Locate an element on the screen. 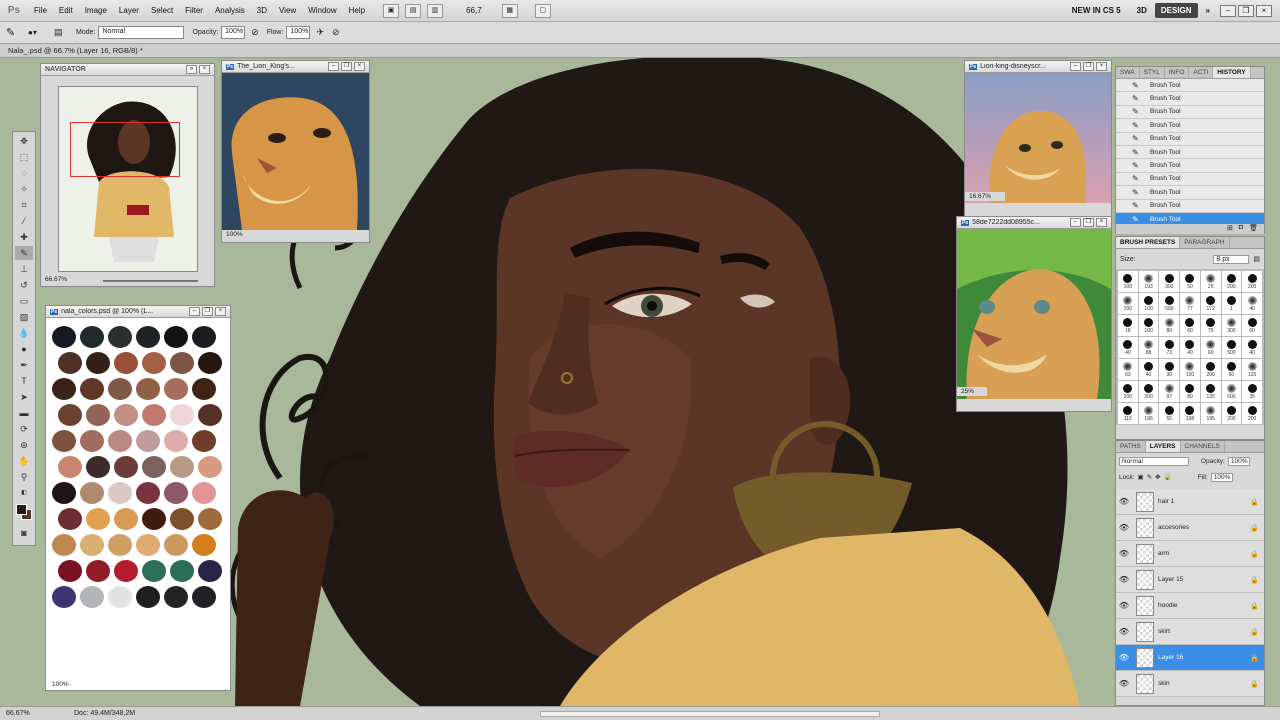 This screenshot has height=720, width=1280. fill-field: 100% is located at coordinates (1222, 477).